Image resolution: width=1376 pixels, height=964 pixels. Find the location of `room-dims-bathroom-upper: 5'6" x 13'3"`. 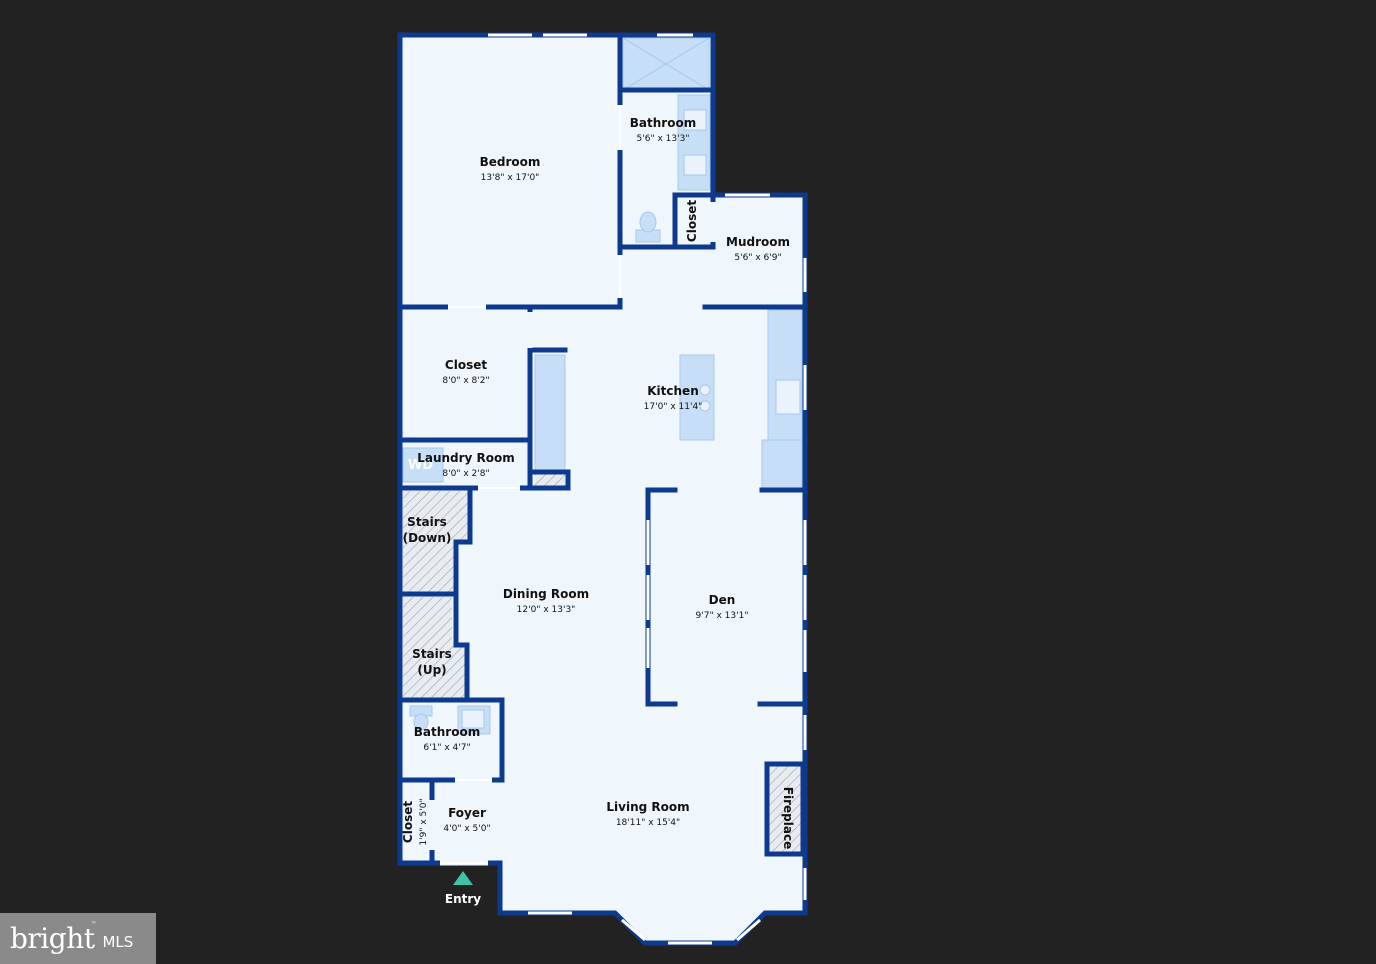

room-dims-bathroom-upper: 5'6" x 13'3" is located at coordinates (663, 139).